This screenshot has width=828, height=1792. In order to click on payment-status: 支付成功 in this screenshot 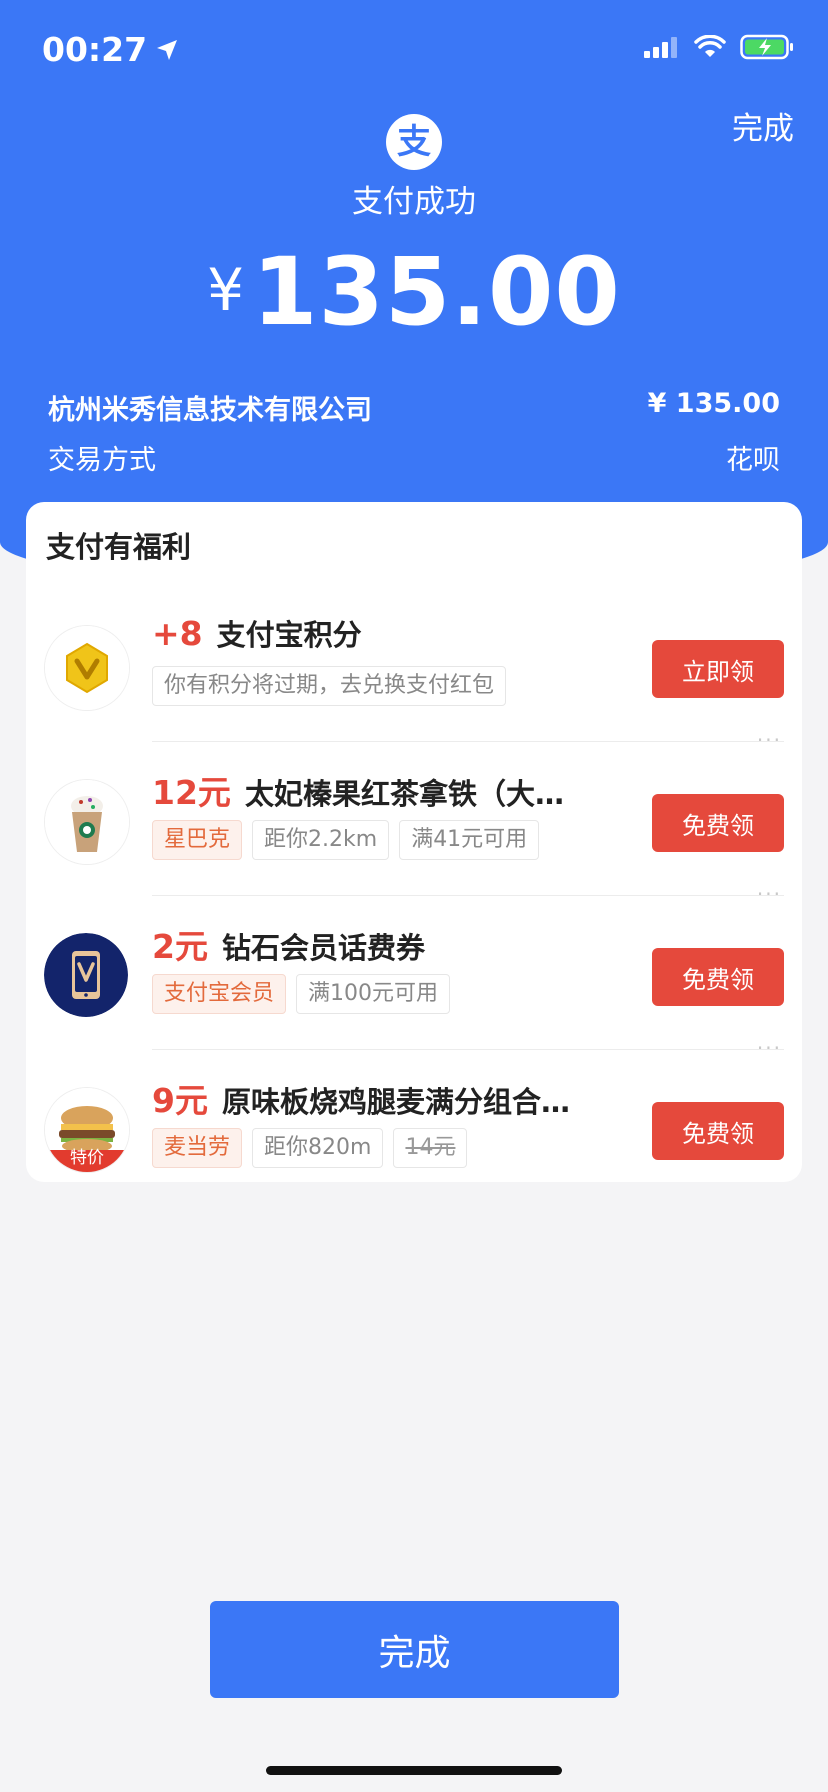, I will do `click(414, 202)`.